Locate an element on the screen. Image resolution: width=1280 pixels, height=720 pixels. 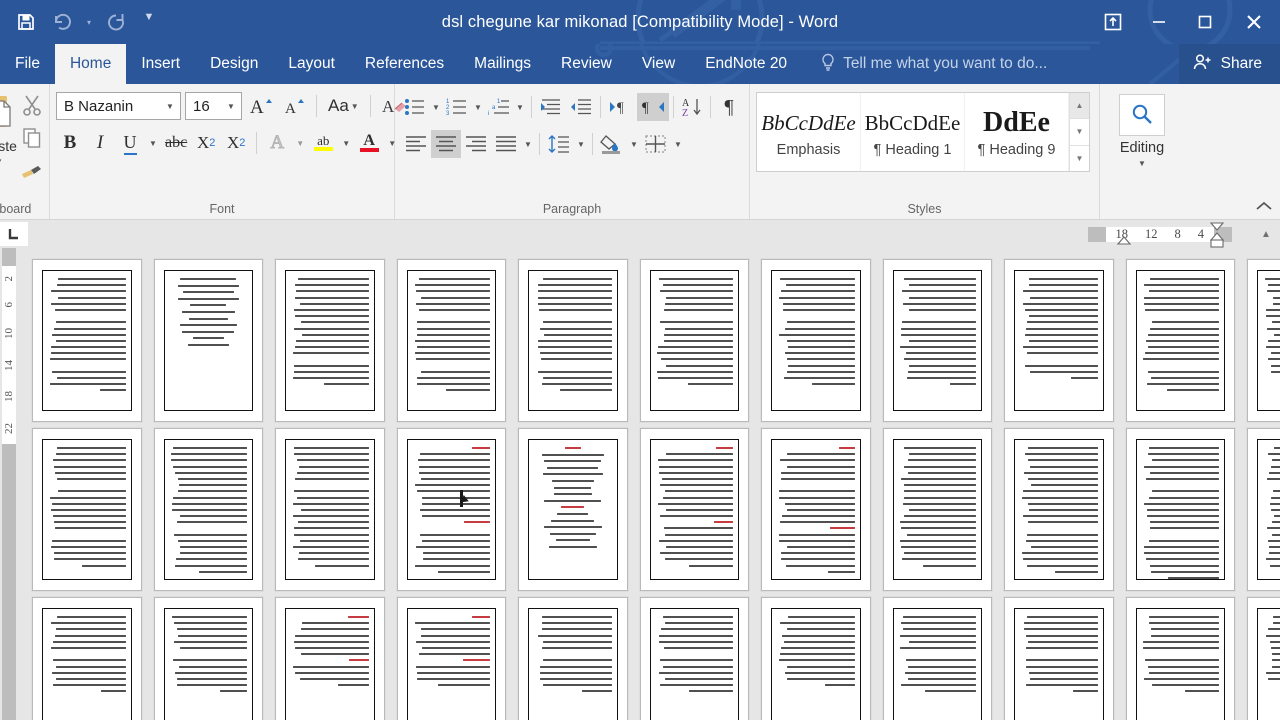
style-item-heading-1: BbCcDdEe ¶ Heading 1 is located at coordinates (913, 132).